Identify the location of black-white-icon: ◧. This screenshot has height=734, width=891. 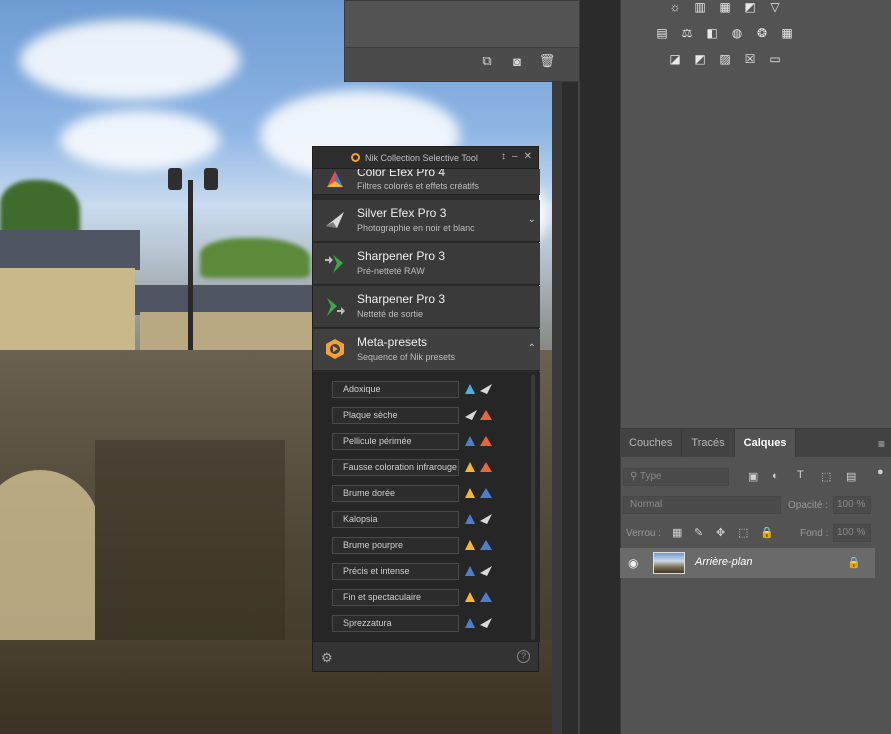
(712, 33).